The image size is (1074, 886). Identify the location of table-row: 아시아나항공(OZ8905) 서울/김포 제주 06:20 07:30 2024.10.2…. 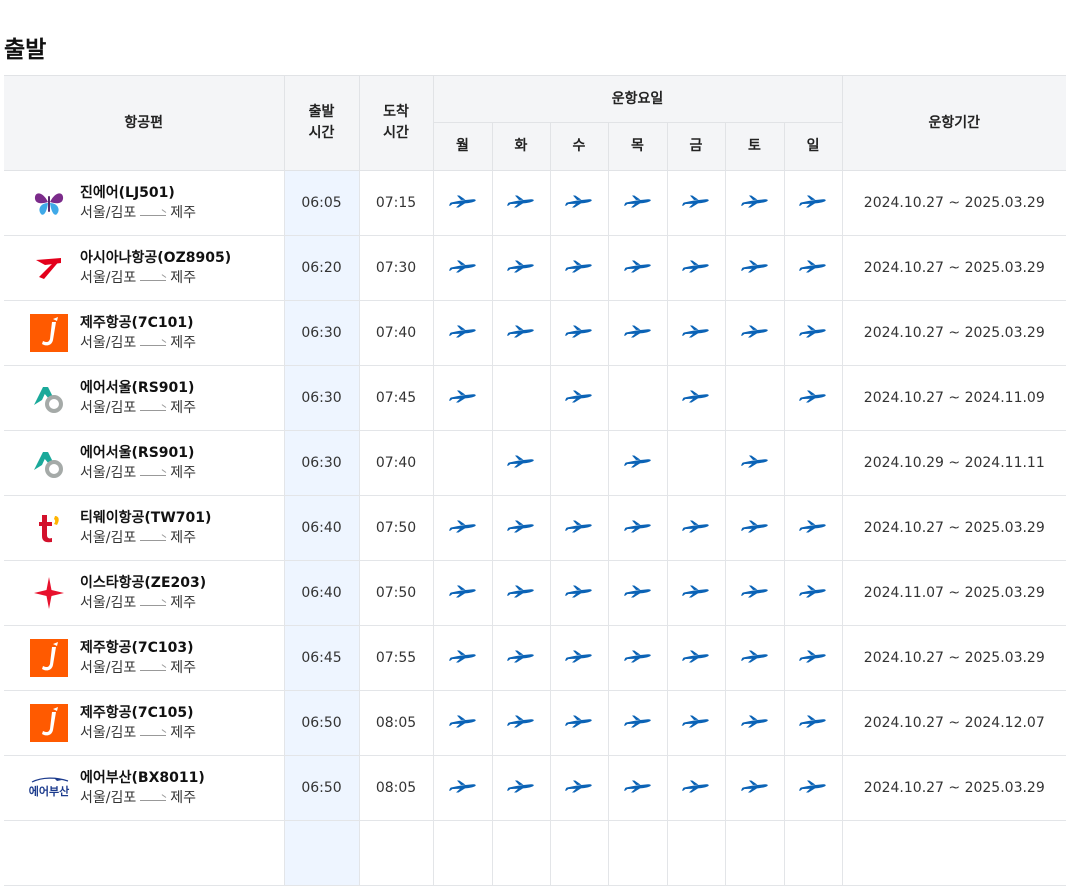
(535, 268).